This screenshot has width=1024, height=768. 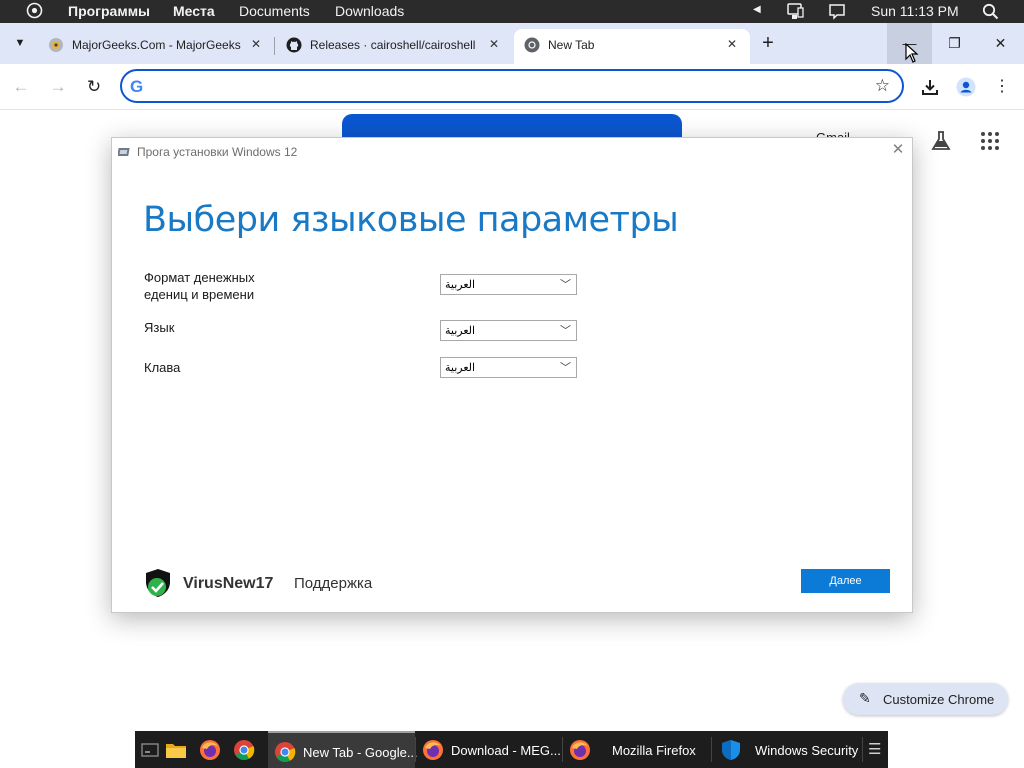 What do you see at coordinates (158, 583) in the screenshot?
I see `virusnew-logo-icon` at bounding box center [158, 583].